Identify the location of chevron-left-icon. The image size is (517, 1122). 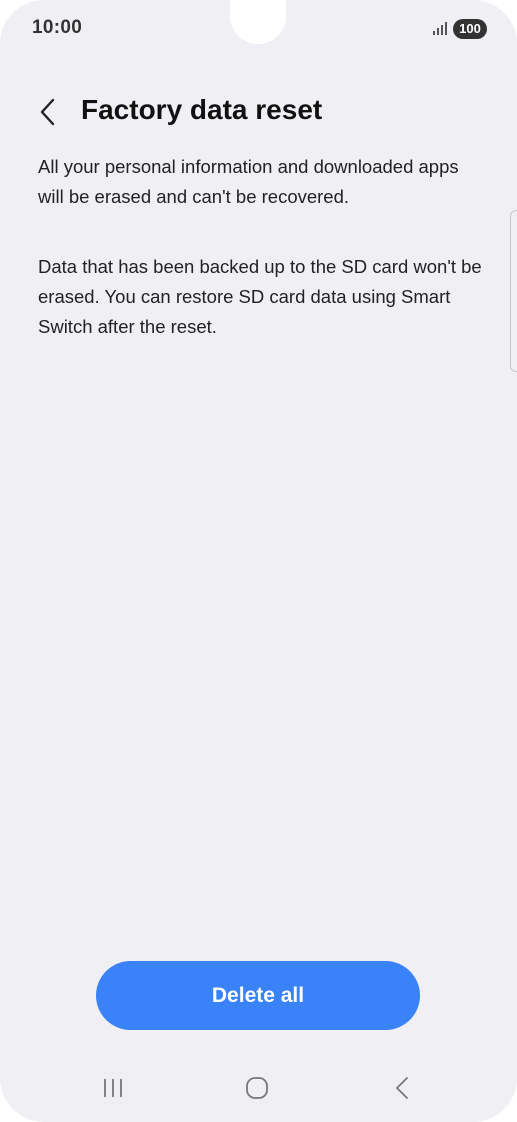
(47, 112).